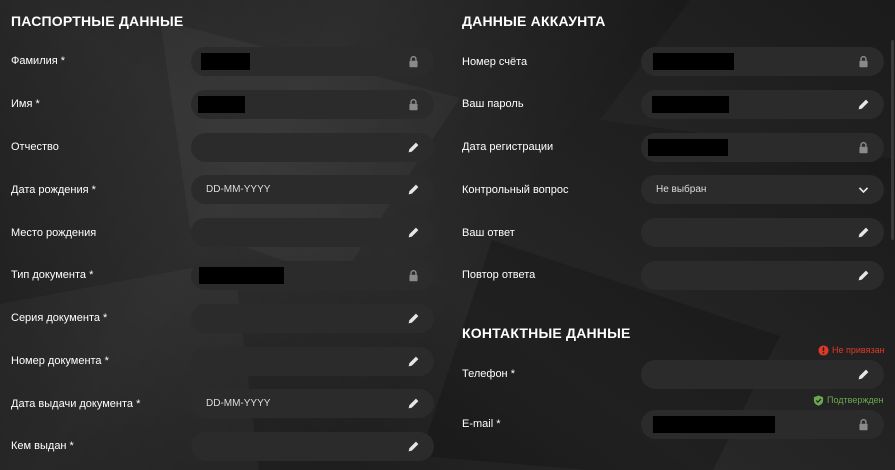 This screenshot has width=895, height=470. Describe the element at coordinates (238, 189) in the screenshot. I see `birth-date-value: DD-MM-YYYY` at that location.